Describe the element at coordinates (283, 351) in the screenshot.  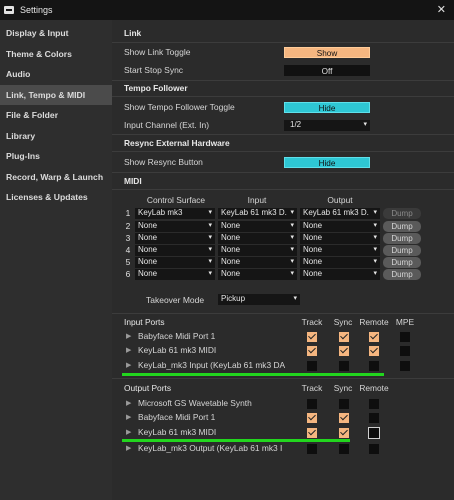
I see `input-port-row: ▶ KeyLab 61 mk3 MIDI` at that location.